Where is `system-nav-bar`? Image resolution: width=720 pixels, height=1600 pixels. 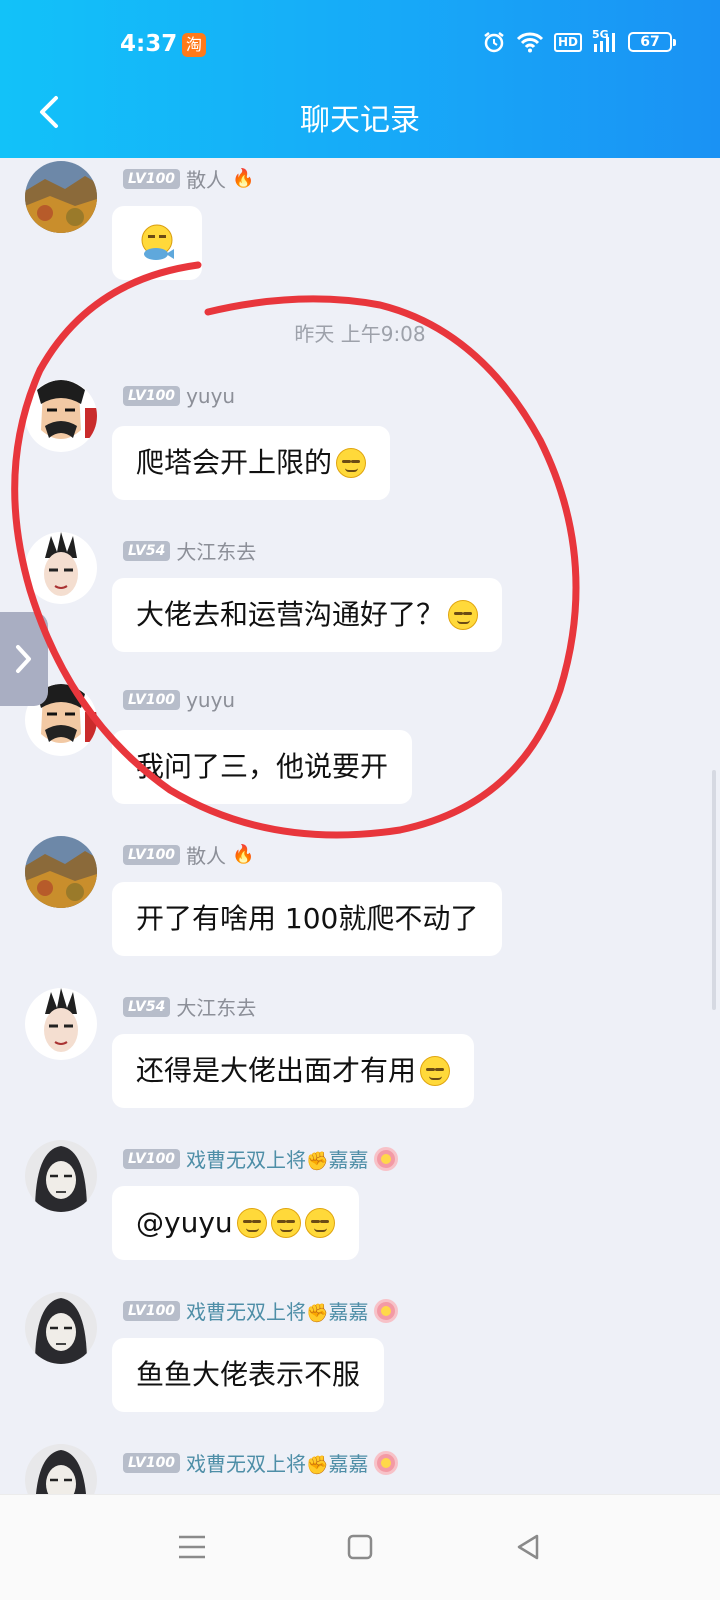 system-nav-bar is located at coordinates (360, 1547).